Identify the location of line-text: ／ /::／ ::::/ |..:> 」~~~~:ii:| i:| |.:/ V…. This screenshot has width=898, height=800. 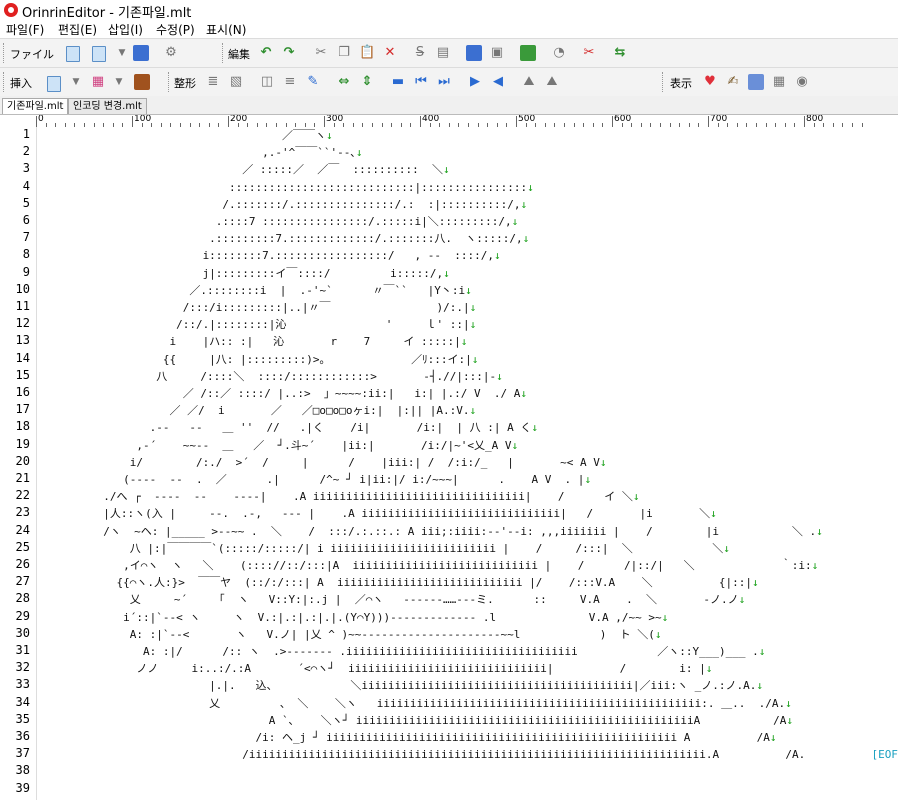
(279, 393).